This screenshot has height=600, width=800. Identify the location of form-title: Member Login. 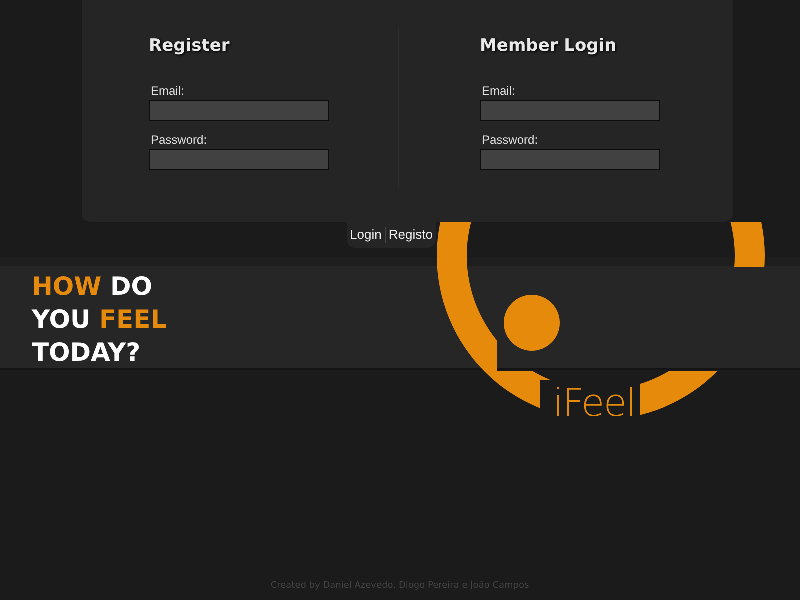
(548, 47).